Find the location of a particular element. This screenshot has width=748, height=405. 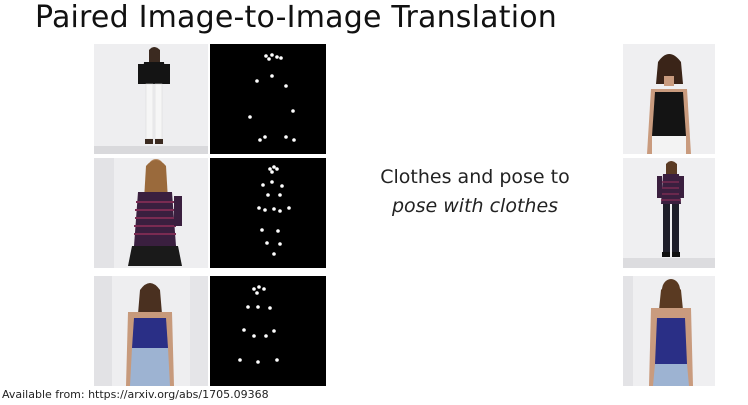

input-photo-black-top is located at coordinates (151, 99).